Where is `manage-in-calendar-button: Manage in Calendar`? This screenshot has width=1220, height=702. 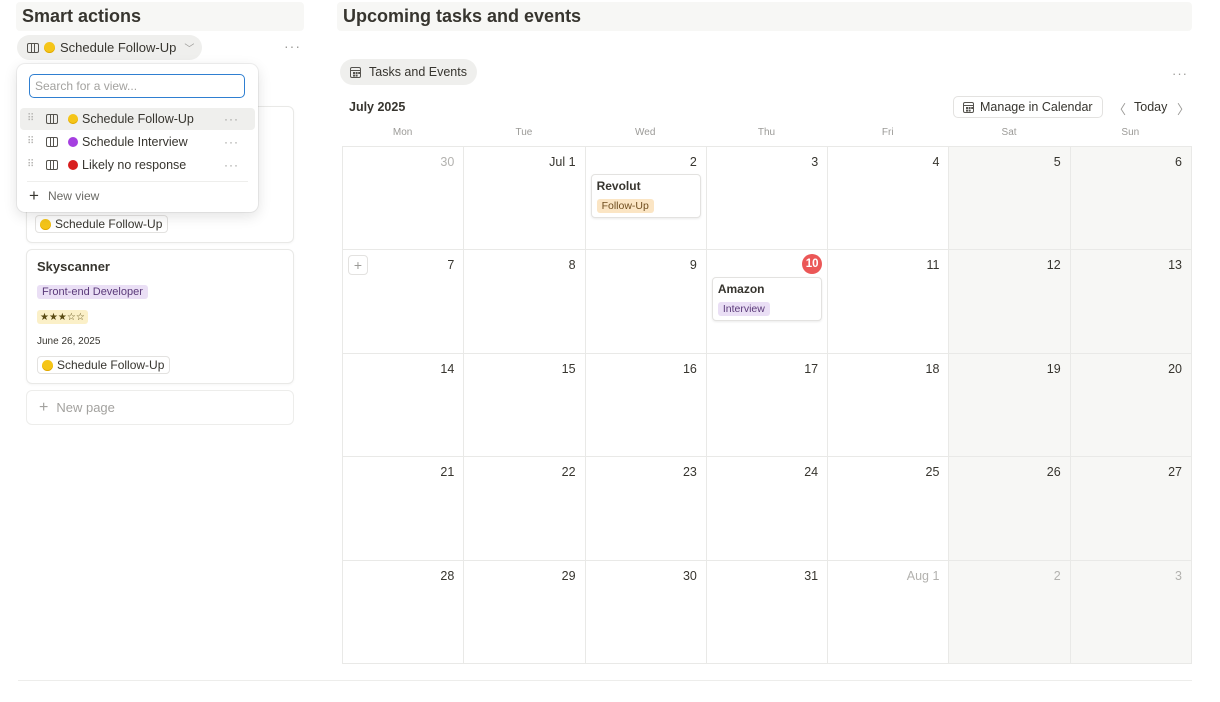 manage-in-calendar-button: Manage in Calendar is located at coordinates (1028, 107).